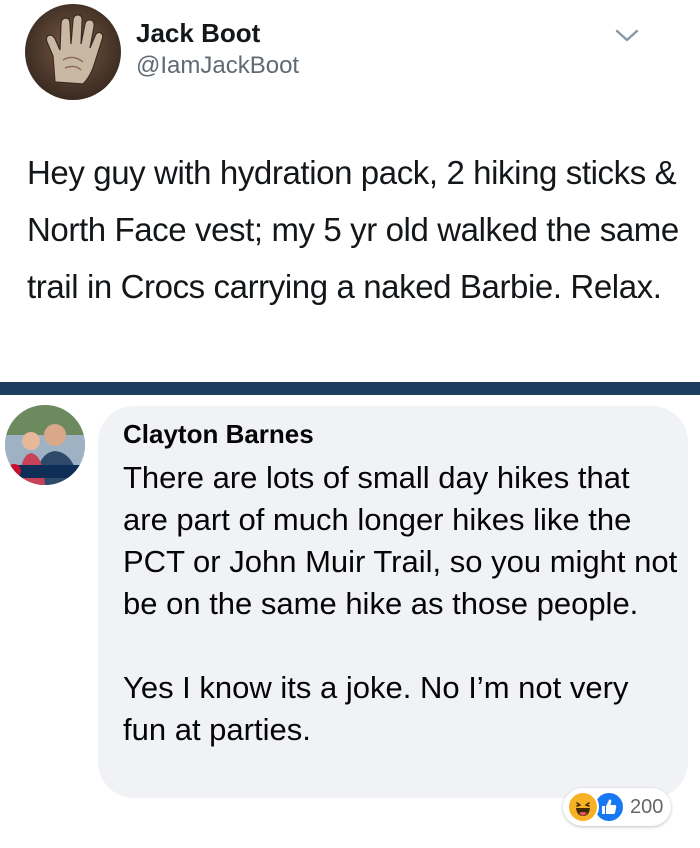 Image resolution: width=700 pixels, height=848 pixels. I want to click on chevron-down-icon, so click(627, 36).